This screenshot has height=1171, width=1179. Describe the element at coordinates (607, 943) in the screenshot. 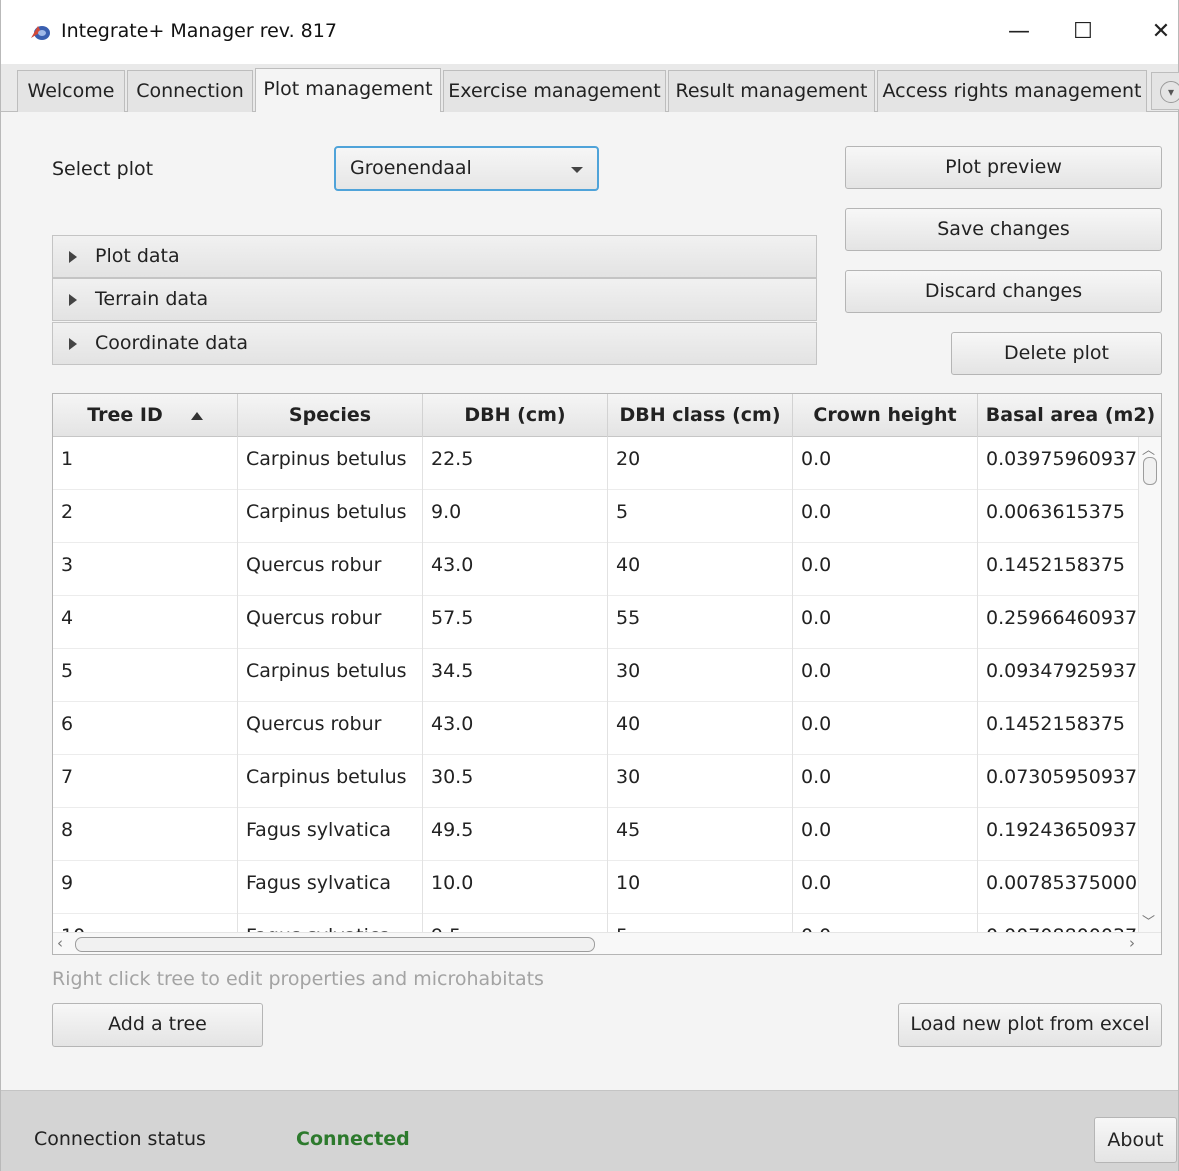

I see `horizontal-scrollbar: ‹ ›` at that location.